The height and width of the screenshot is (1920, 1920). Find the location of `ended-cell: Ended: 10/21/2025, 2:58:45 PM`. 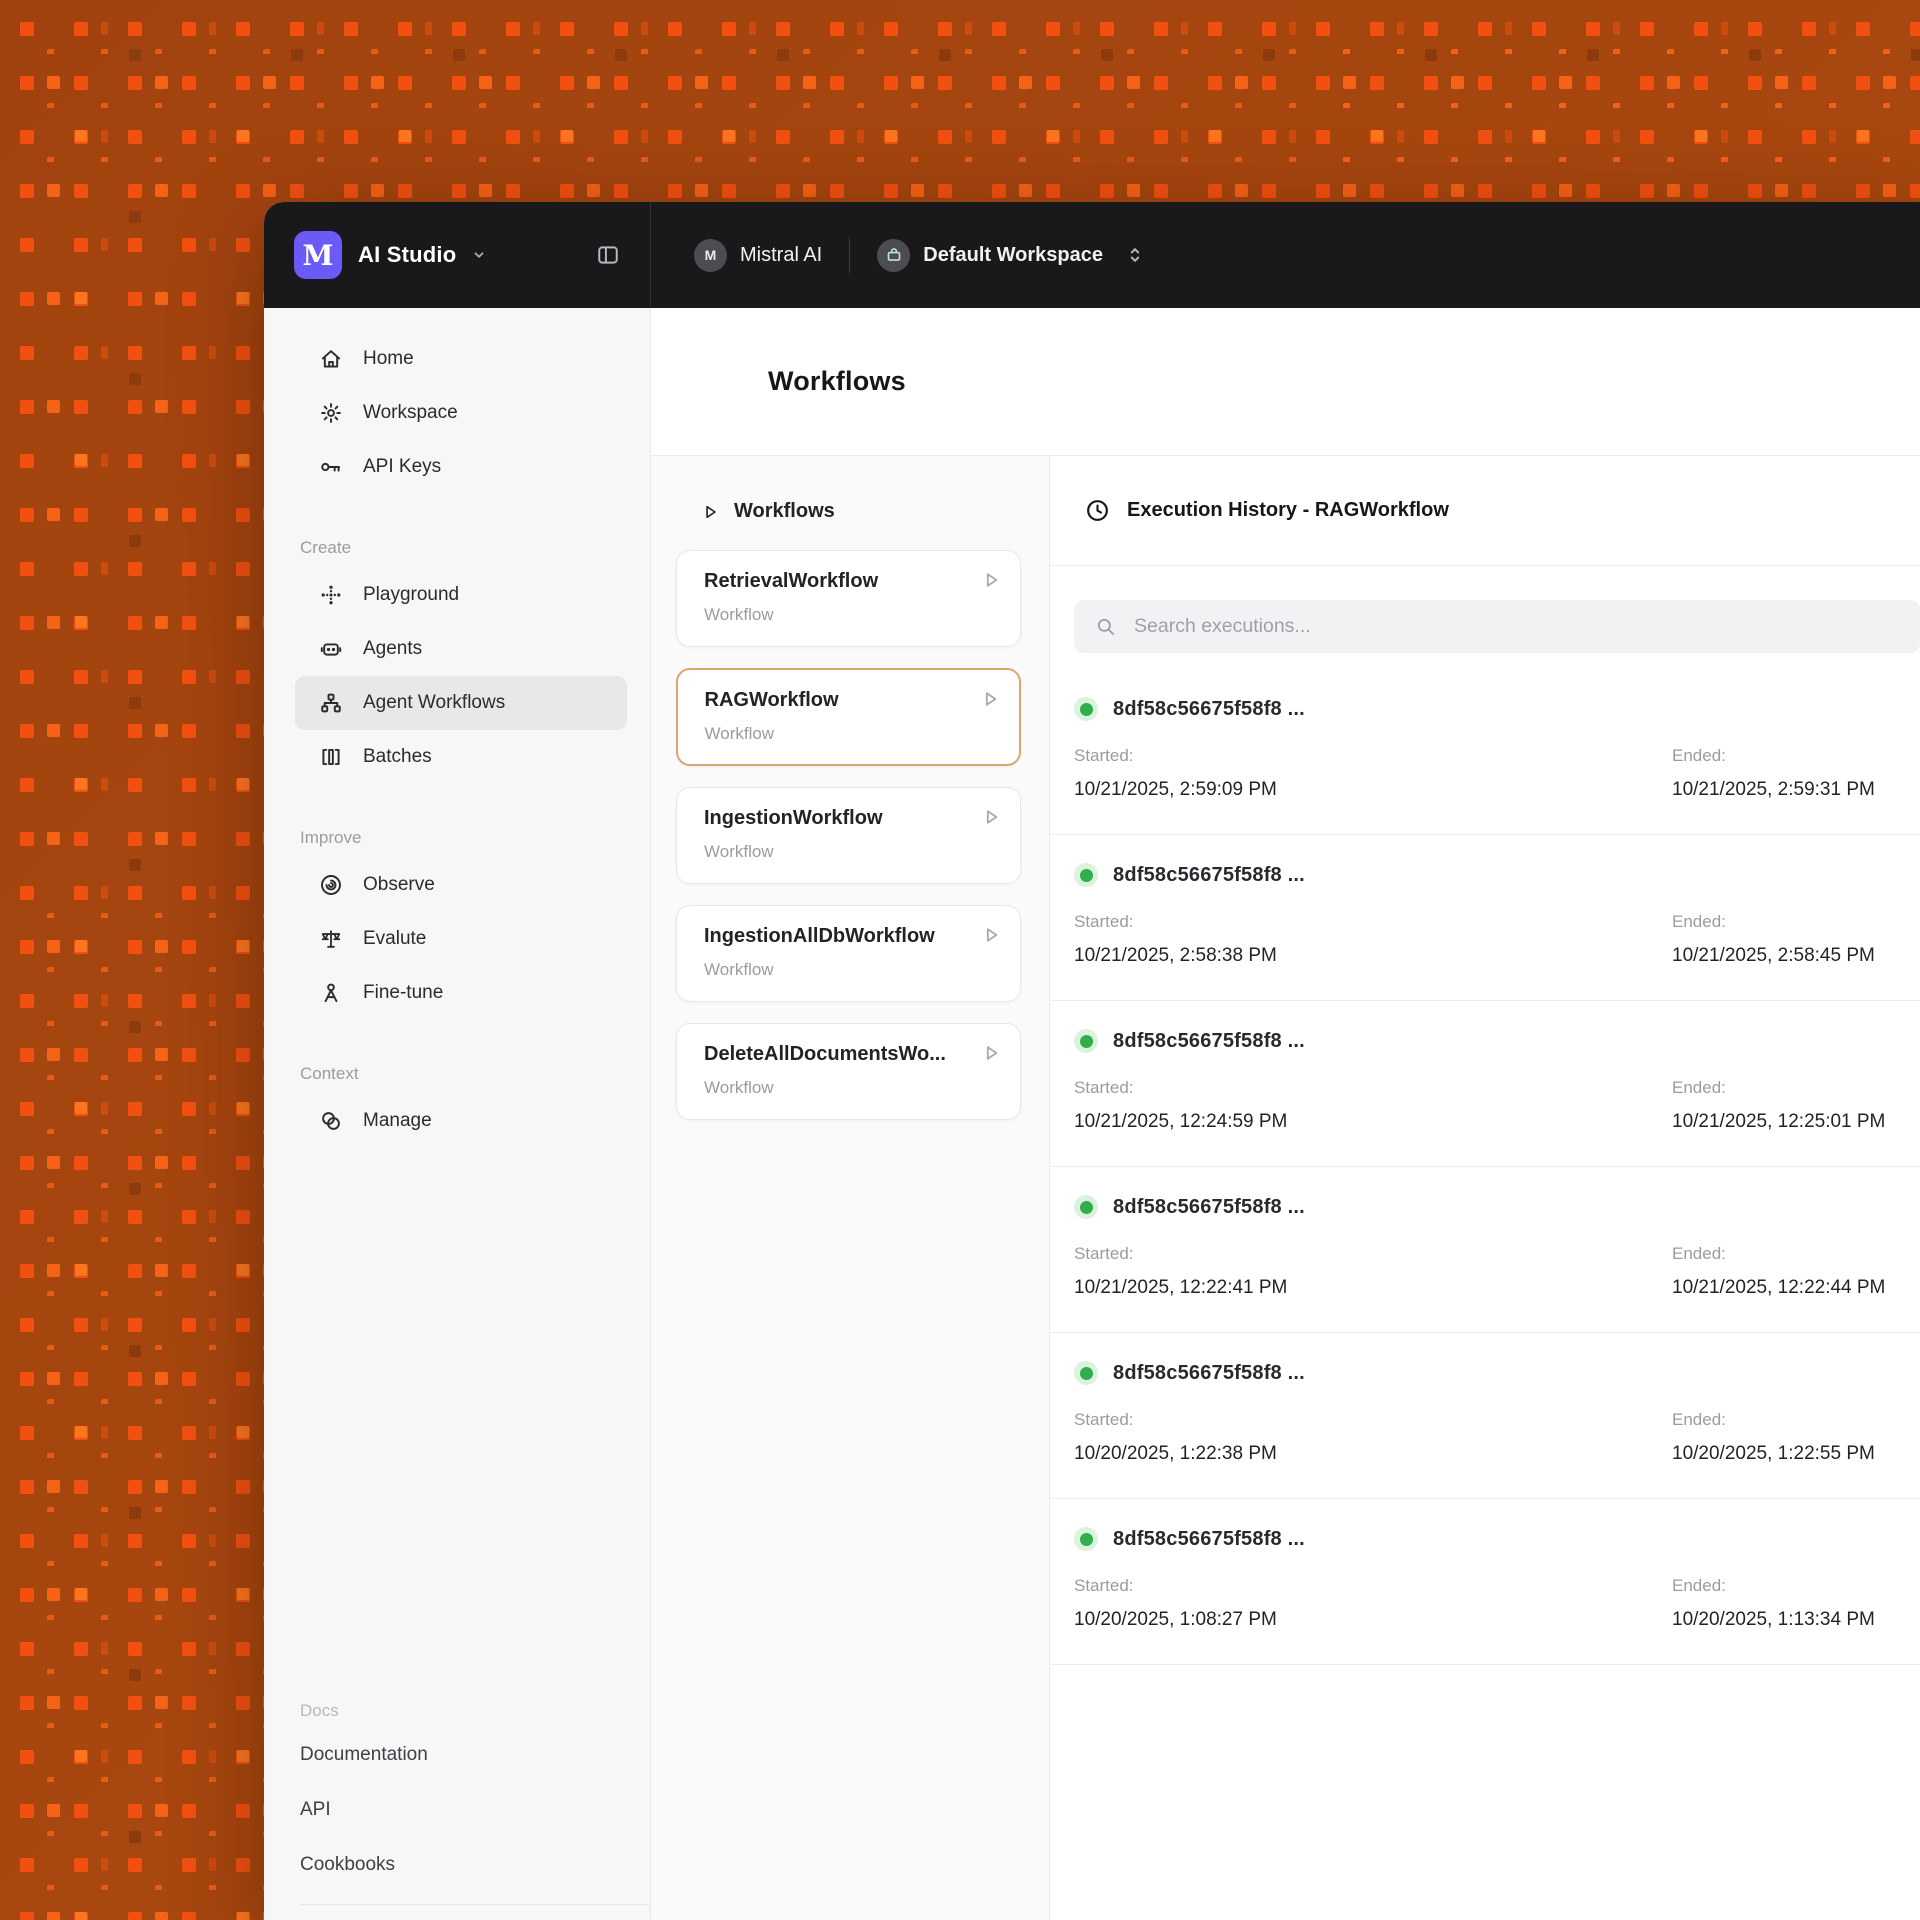

ended-cell: Ended: 10/21/2025, 2:58:45 PM is located at coordinates (1784, 939).